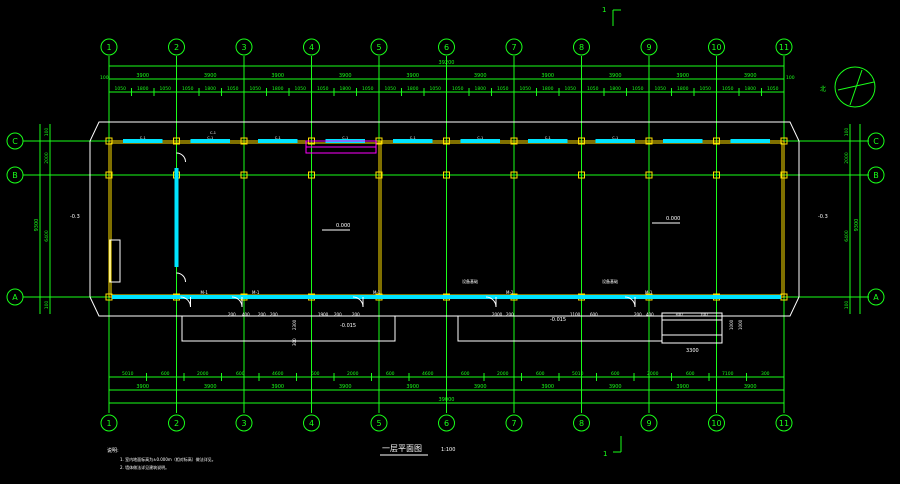  What do you see at coordinates (673, 219) in the screenshot?
I see `level-right: 0.000` at bounding box center [673, 219].